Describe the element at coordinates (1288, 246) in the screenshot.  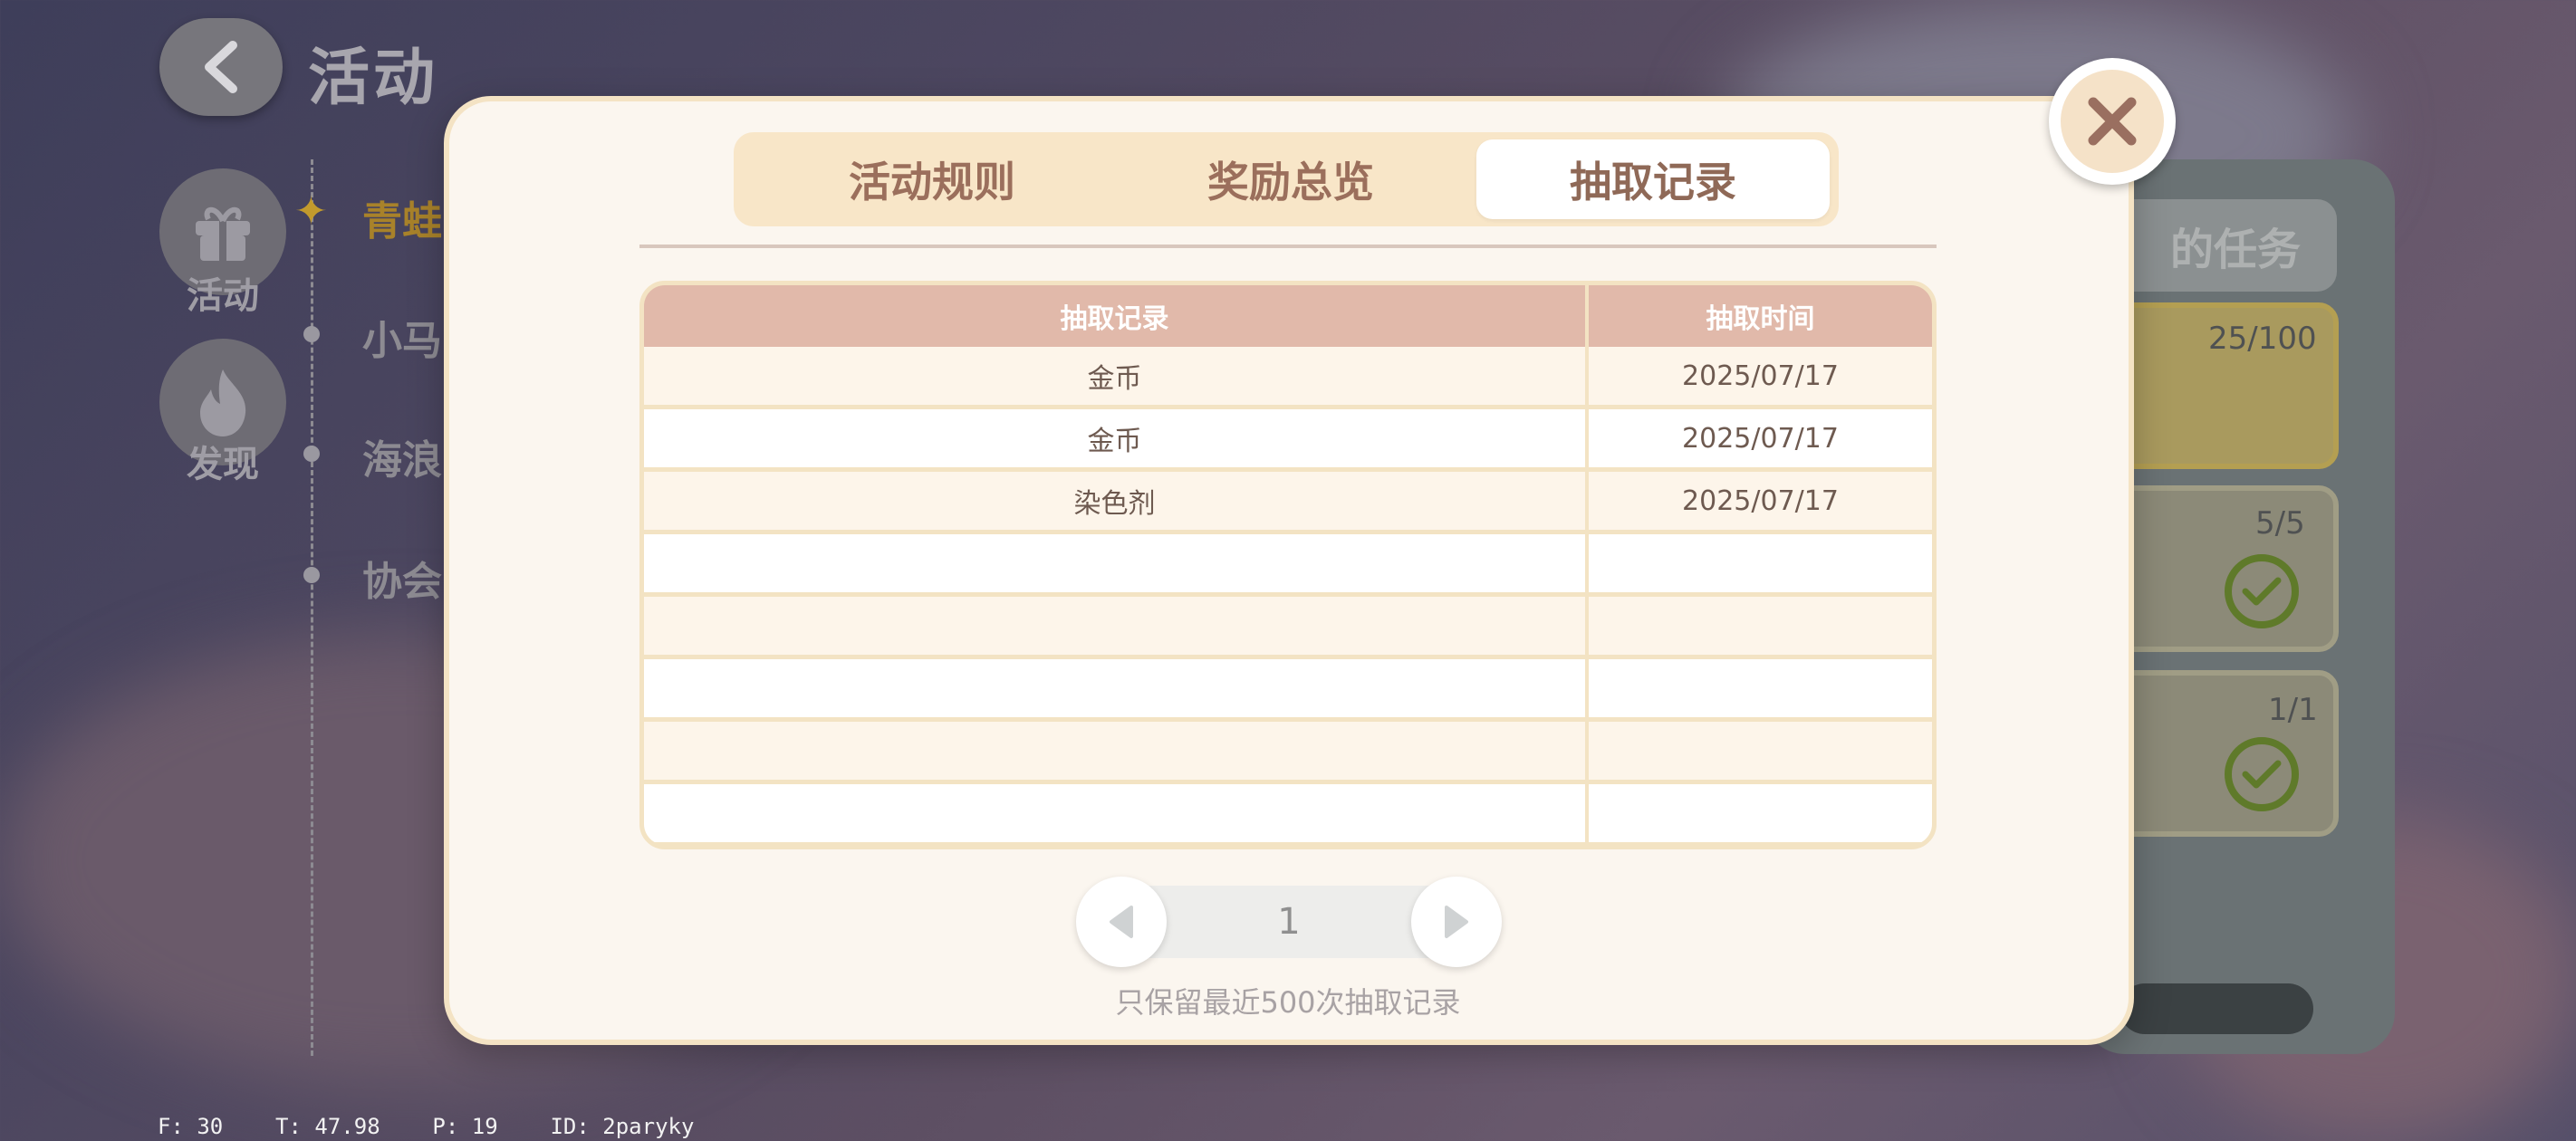
I see `divider` at that location.